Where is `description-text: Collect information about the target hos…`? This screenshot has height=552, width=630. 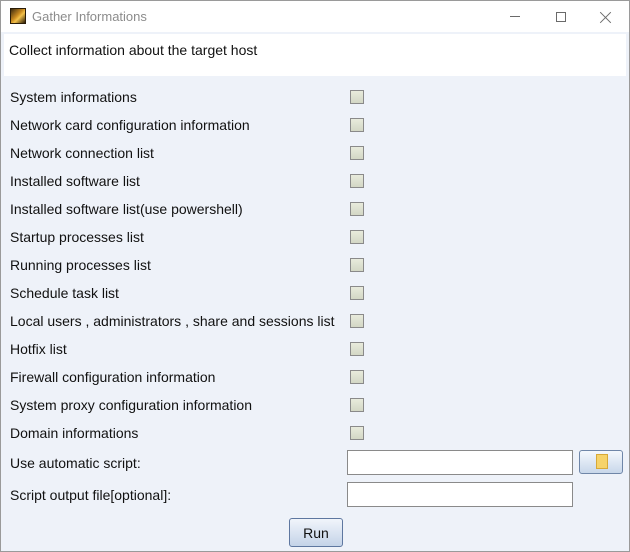 description-text: Collect information about the target hos… is located at coordinates (133, 50).